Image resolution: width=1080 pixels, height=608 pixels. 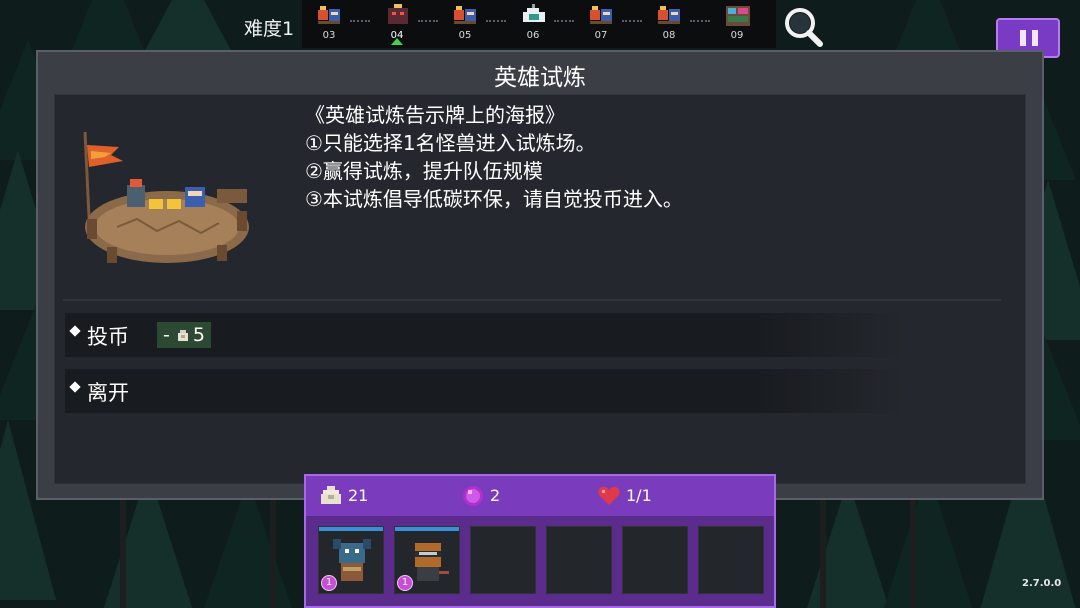 What do you see at coordinates (542, 24) in the screenshot?
I see `stage-node: 06` at bounding box center [542, 24].